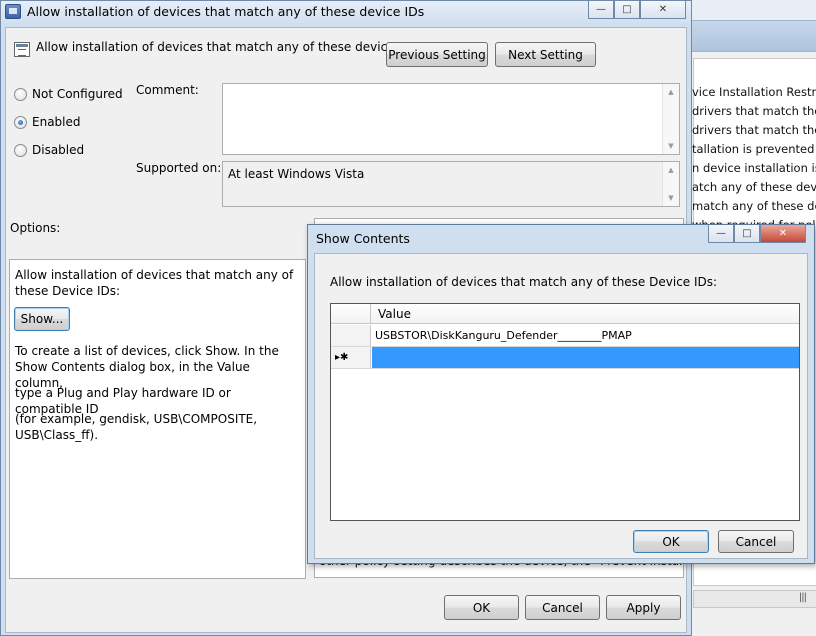 This screenshot has height=636, width=816. I want to click on radio-label: Enabled, so click(56, 122).